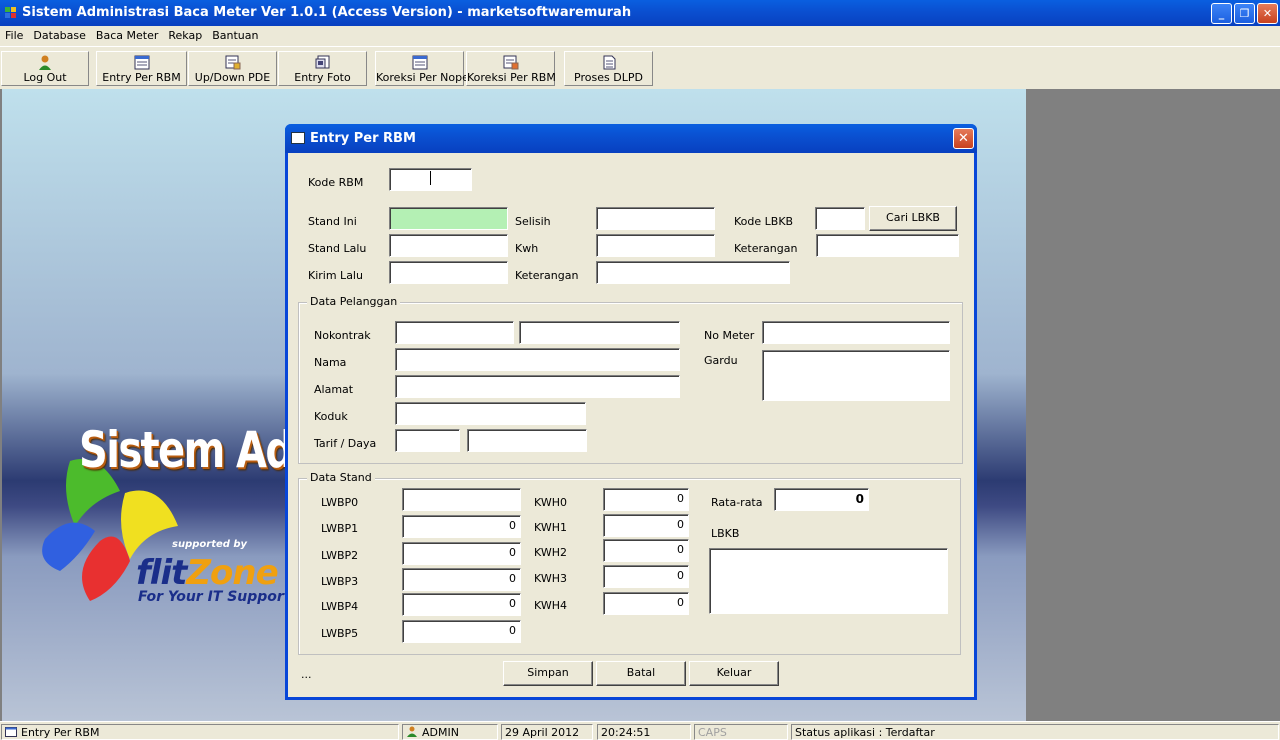  What do you see at coordinates (548, 673) in the screenshot?
I see `simpan-button: Simpan` at bounding box center [548, 673].